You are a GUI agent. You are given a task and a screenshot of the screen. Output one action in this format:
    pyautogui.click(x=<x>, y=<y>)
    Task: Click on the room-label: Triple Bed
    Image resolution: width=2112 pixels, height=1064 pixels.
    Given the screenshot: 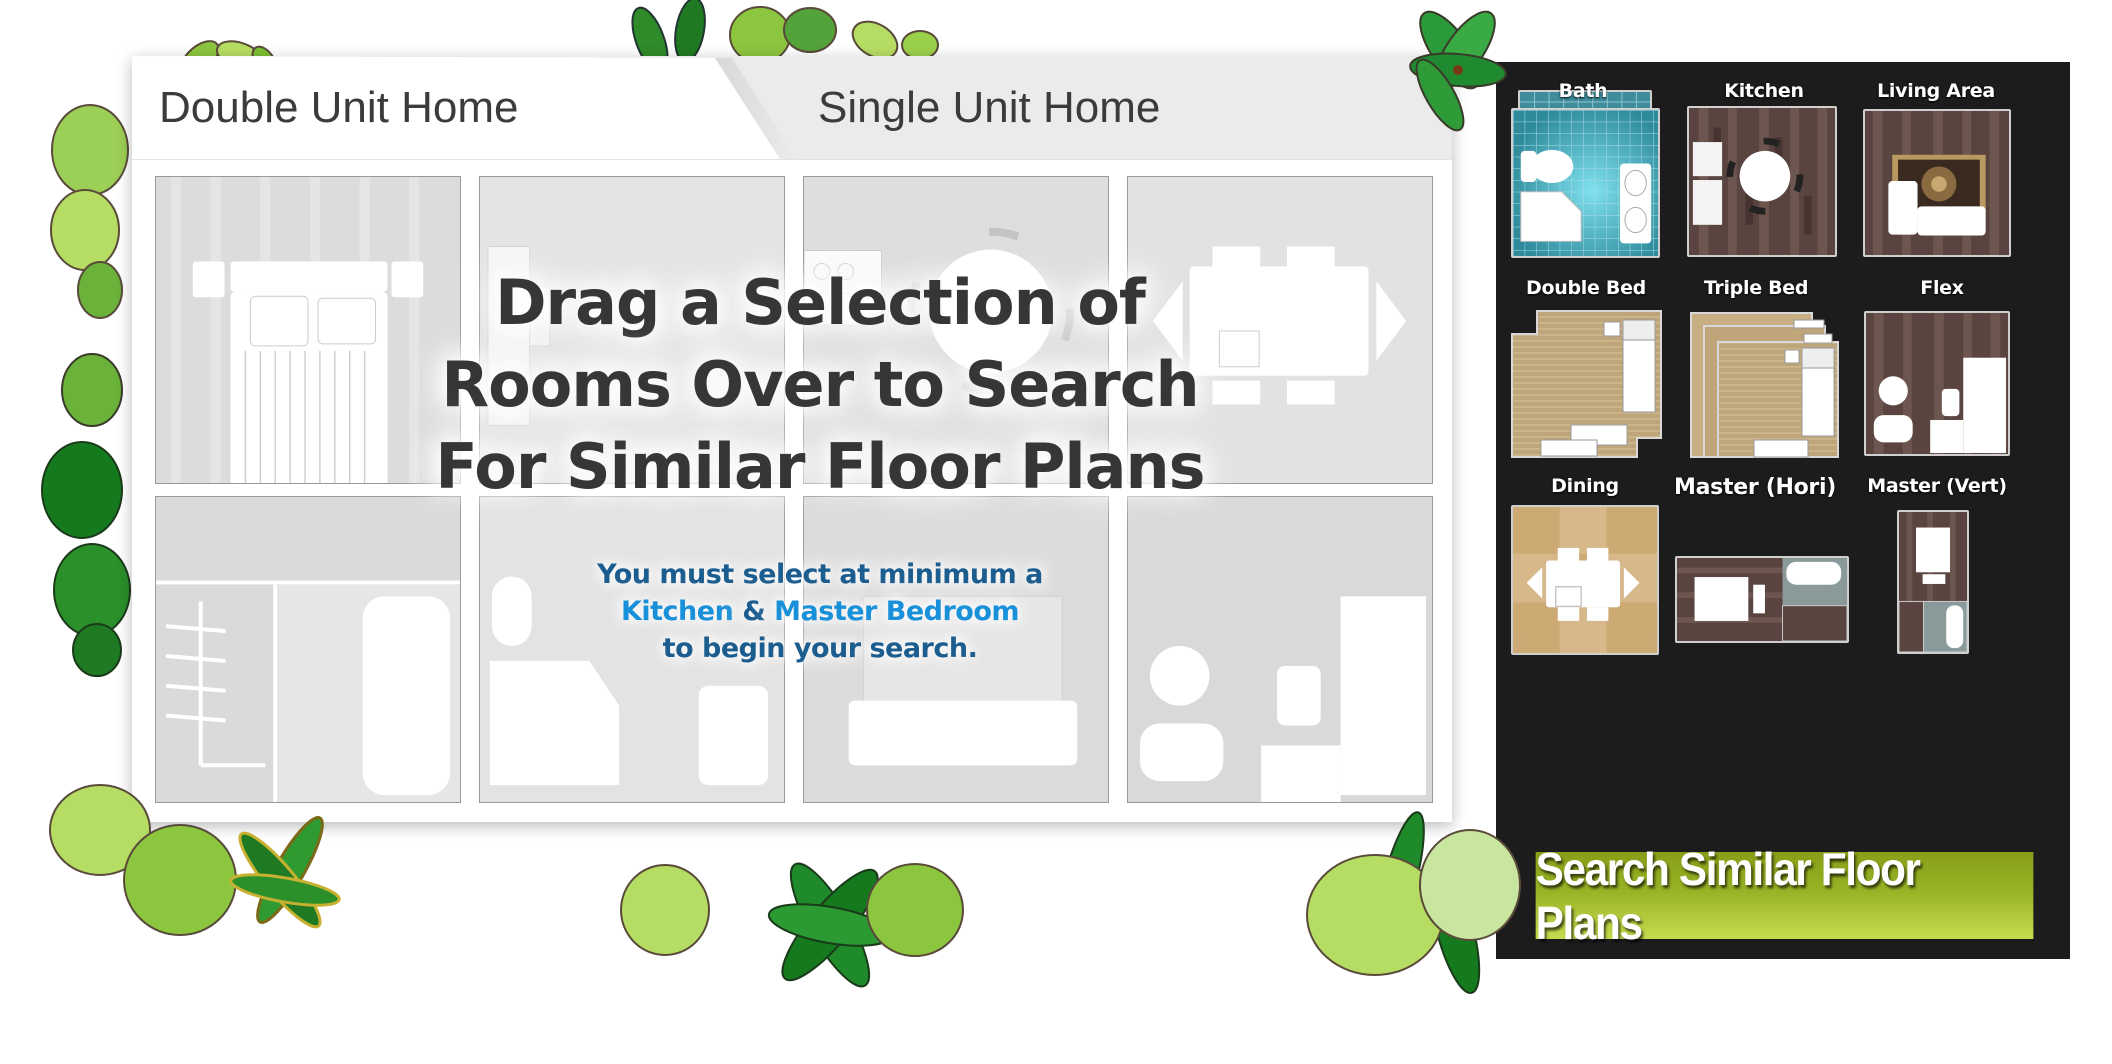 What is the action you would take?
    pyautogui.click(x=1756, y=288)
    